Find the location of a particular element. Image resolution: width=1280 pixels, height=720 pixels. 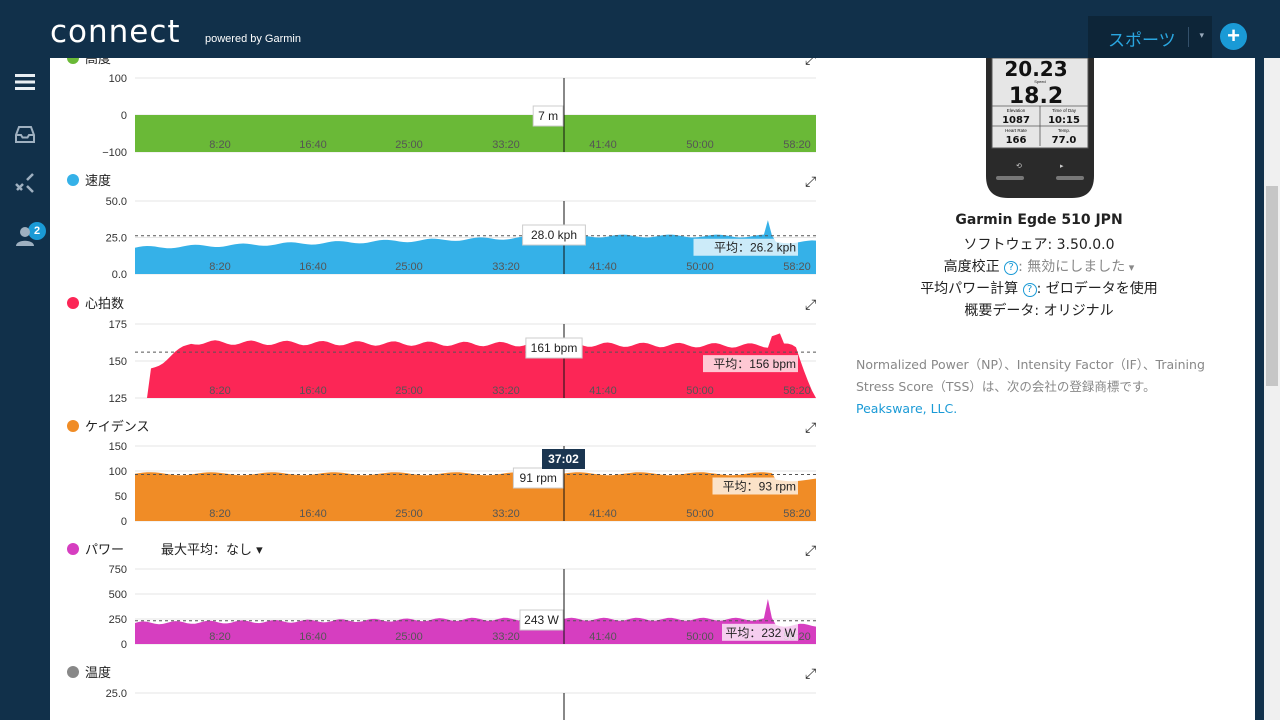

connections-icon is located at coordinates (25, 184).